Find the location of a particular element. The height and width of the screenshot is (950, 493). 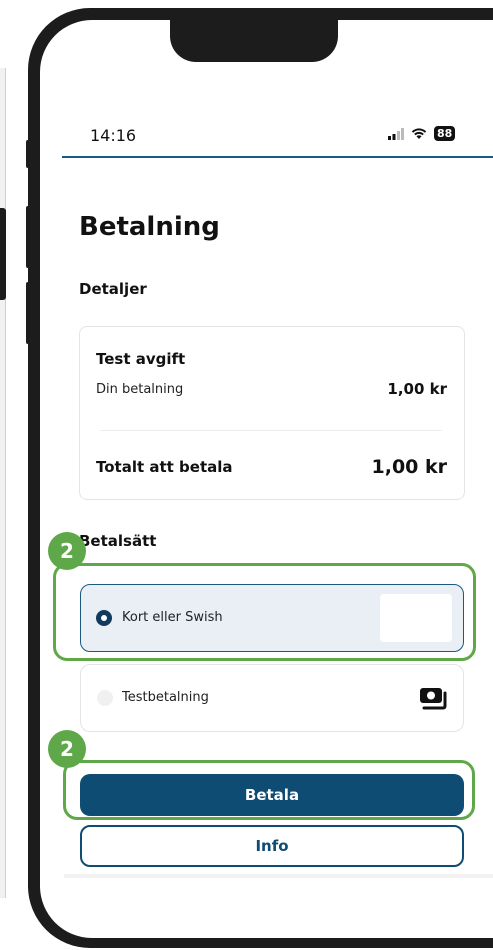

radio-selected is located at coordinates (104, 618).